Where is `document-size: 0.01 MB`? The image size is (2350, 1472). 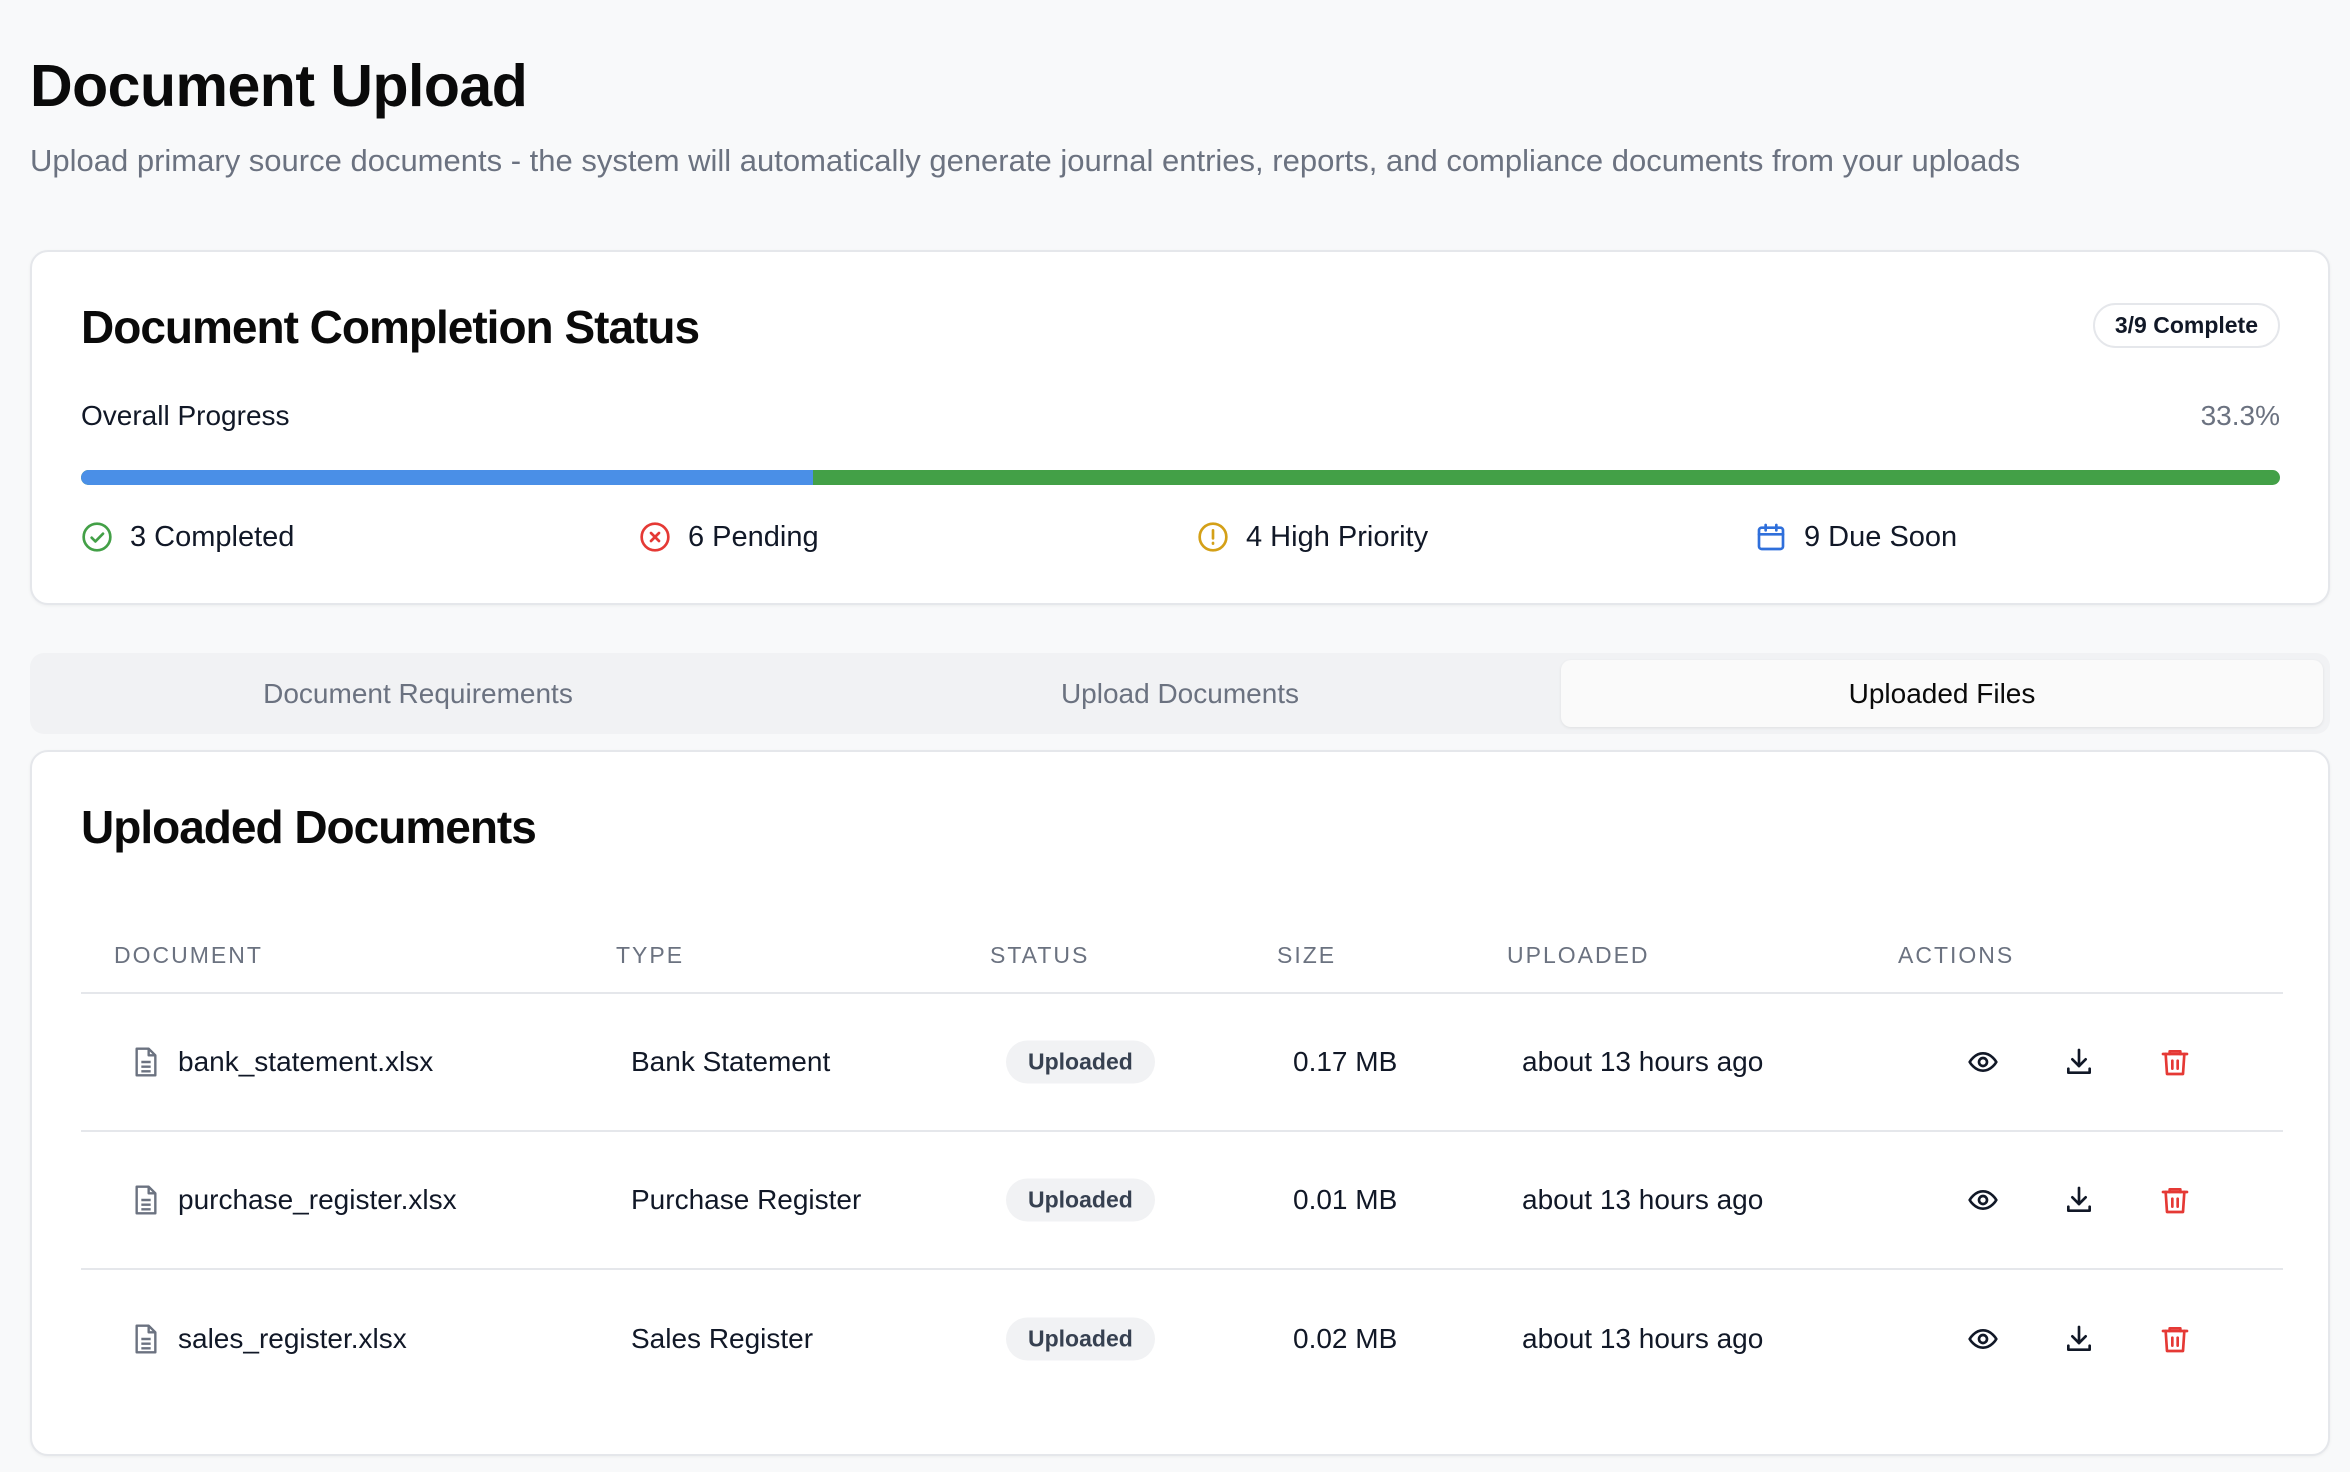
document-size: 0.01 MB is located at coordinates (1345, 1199).